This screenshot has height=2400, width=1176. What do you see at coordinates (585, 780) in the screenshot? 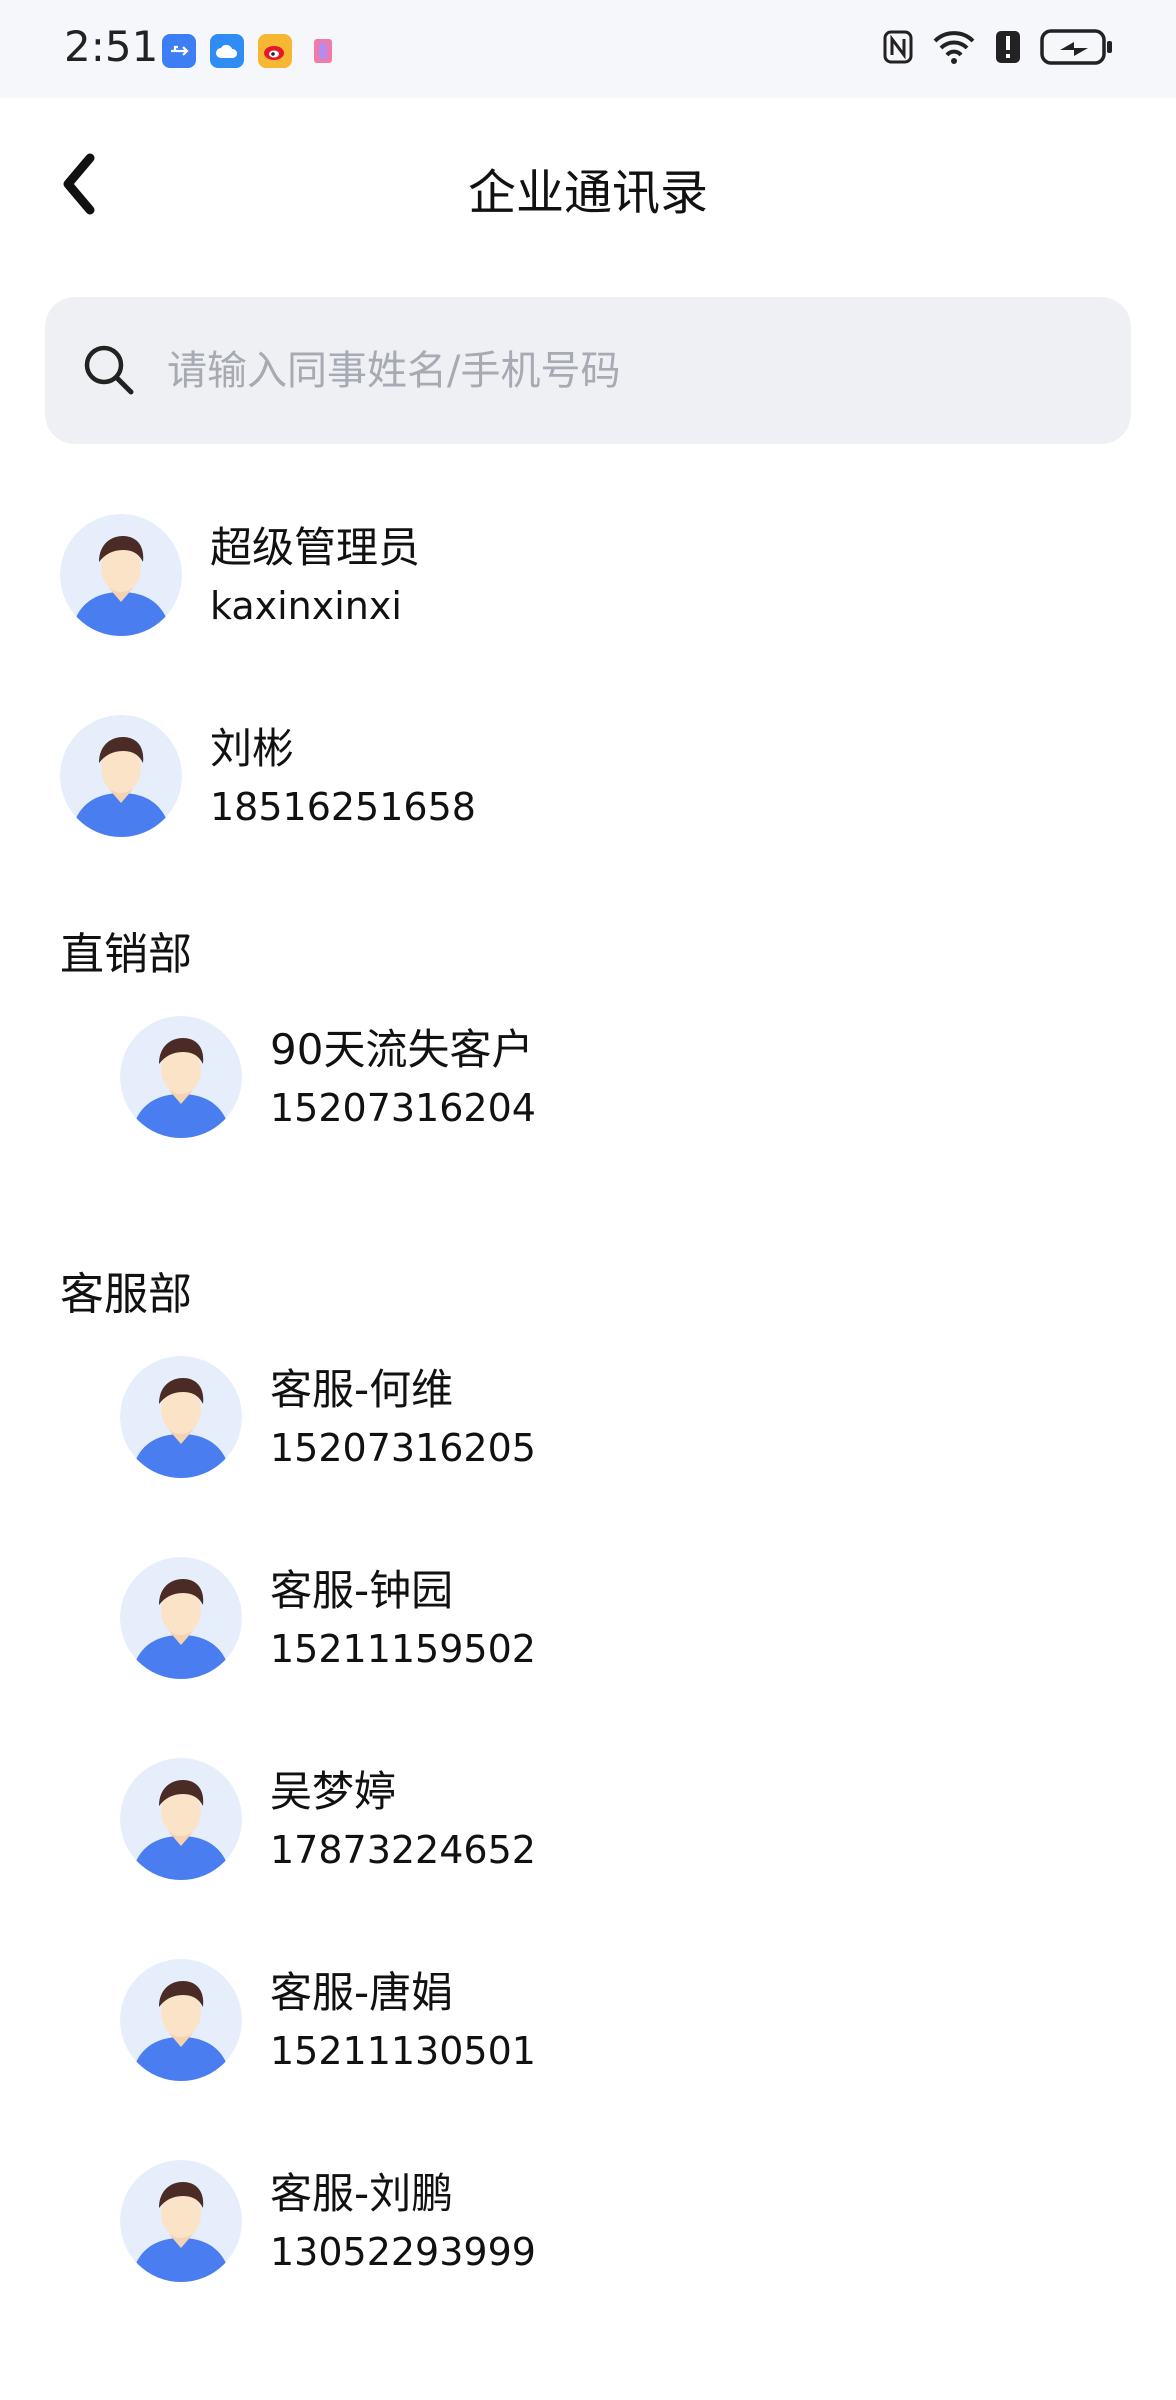
I see `contact-item: 刘彬 18516251658` at bounding box center [585, 780].